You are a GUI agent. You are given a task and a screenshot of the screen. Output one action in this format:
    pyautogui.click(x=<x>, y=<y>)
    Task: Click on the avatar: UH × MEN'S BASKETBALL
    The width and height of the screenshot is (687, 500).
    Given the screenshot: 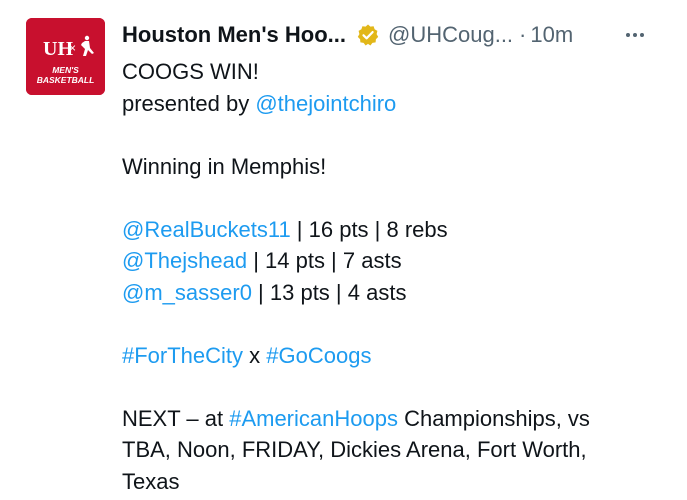 What is the action you would take?
    pyautogui.click(x=65, y=56)
    